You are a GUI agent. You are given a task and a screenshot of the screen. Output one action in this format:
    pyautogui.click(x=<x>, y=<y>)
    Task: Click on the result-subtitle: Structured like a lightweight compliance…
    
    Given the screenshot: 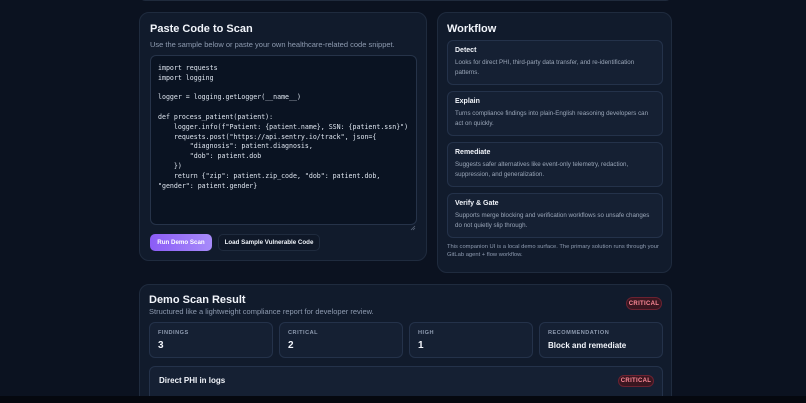 What is the action you would take?
    pyautogui.click(x=261, y=311)
    